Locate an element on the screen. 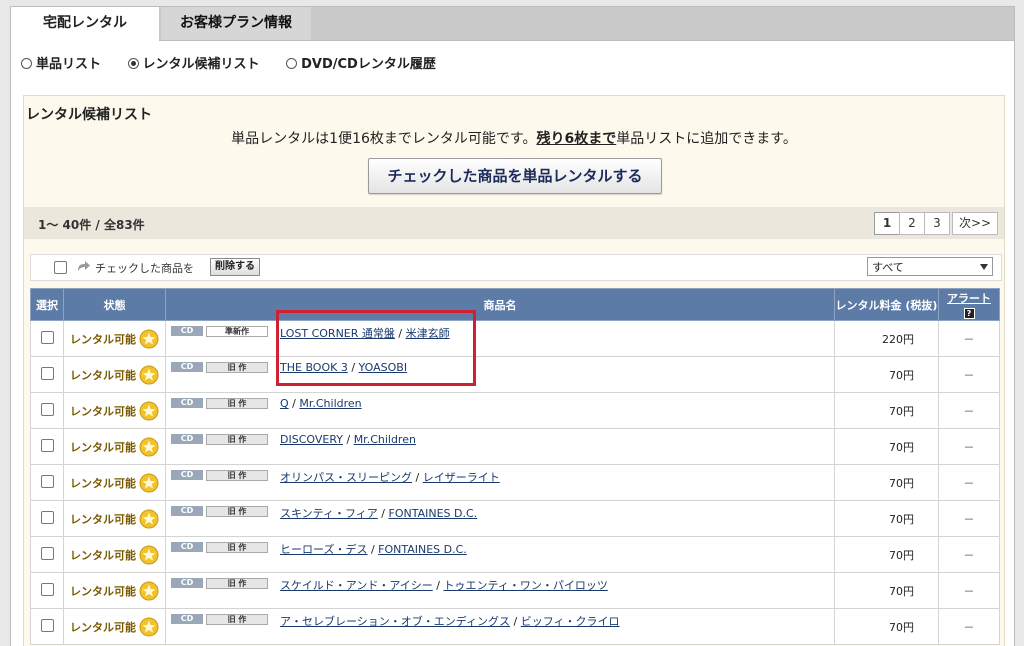 Image resolution: width=1024 pixels, height=646 pixels. result-count: 1～ 40件 / 全83件 is located at coordinates (91, 225).